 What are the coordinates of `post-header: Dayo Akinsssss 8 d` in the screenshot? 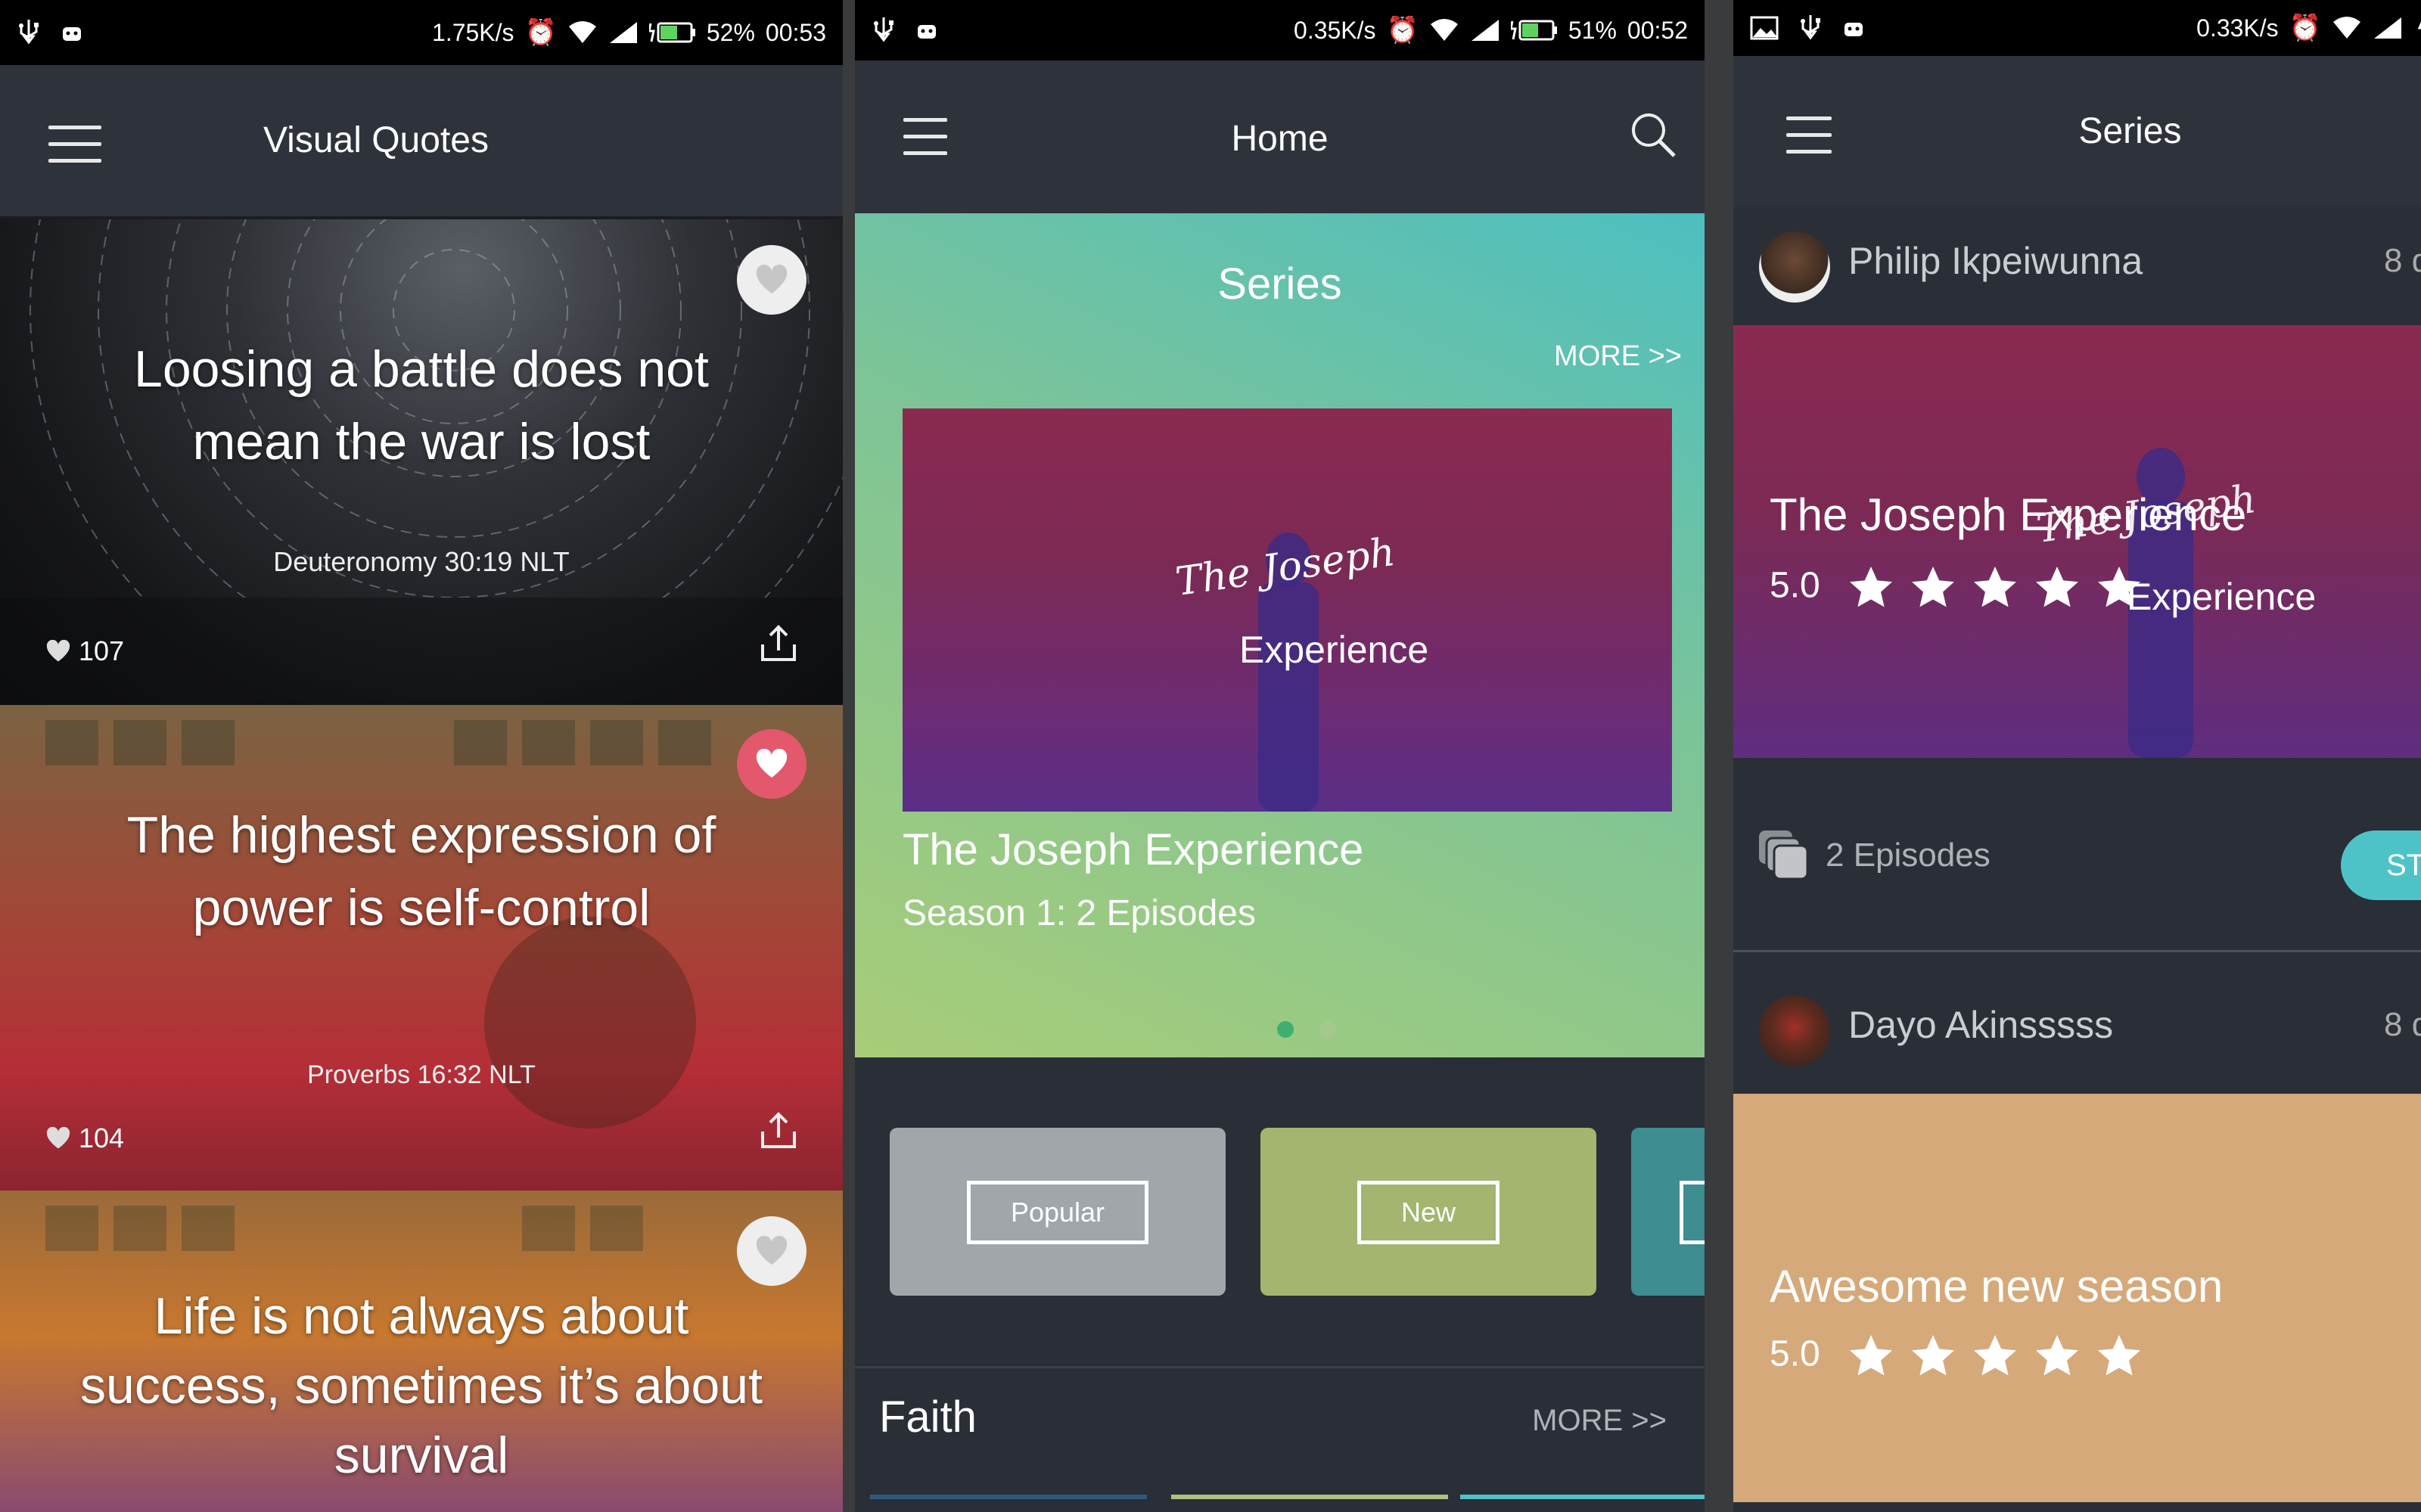 It's located at (2077, 1012).